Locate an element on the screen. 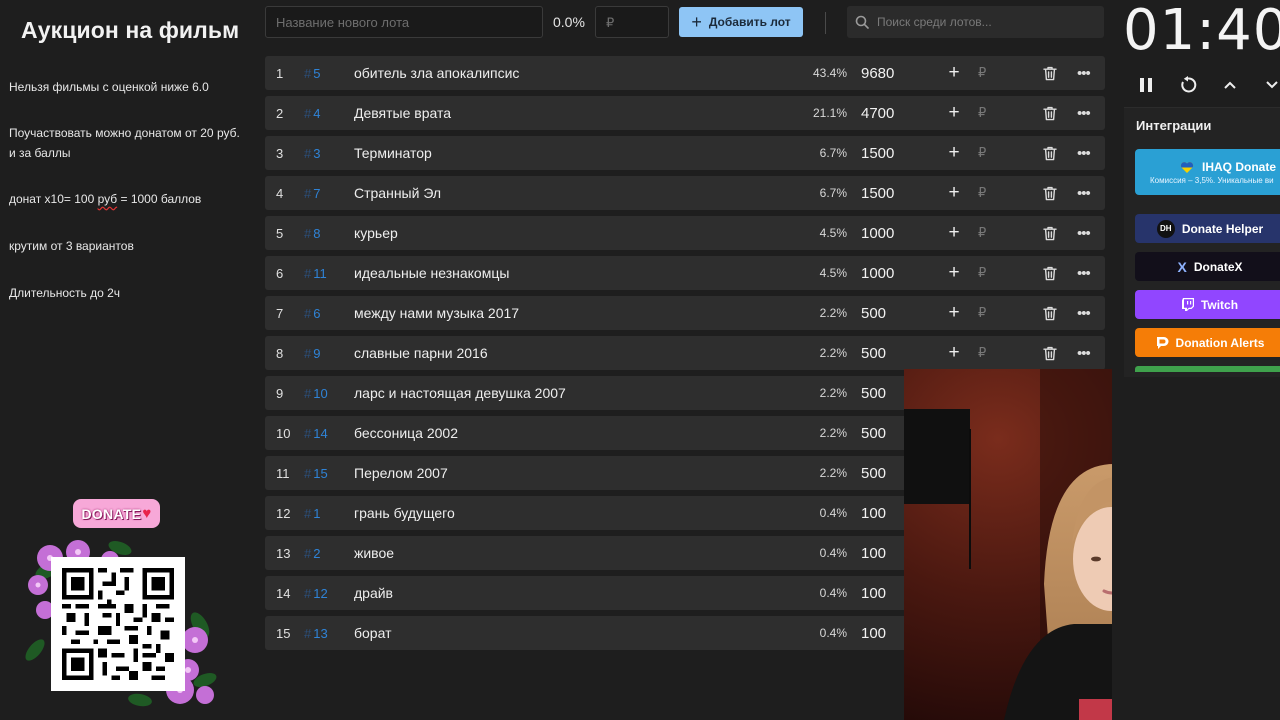  lot-number: #1 is located at coordinates (312, 513).